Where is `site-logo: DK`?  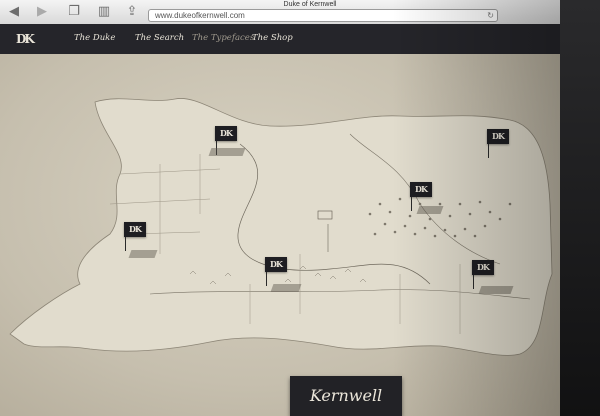 site-logo: DK is located at coordinates (26, 39).